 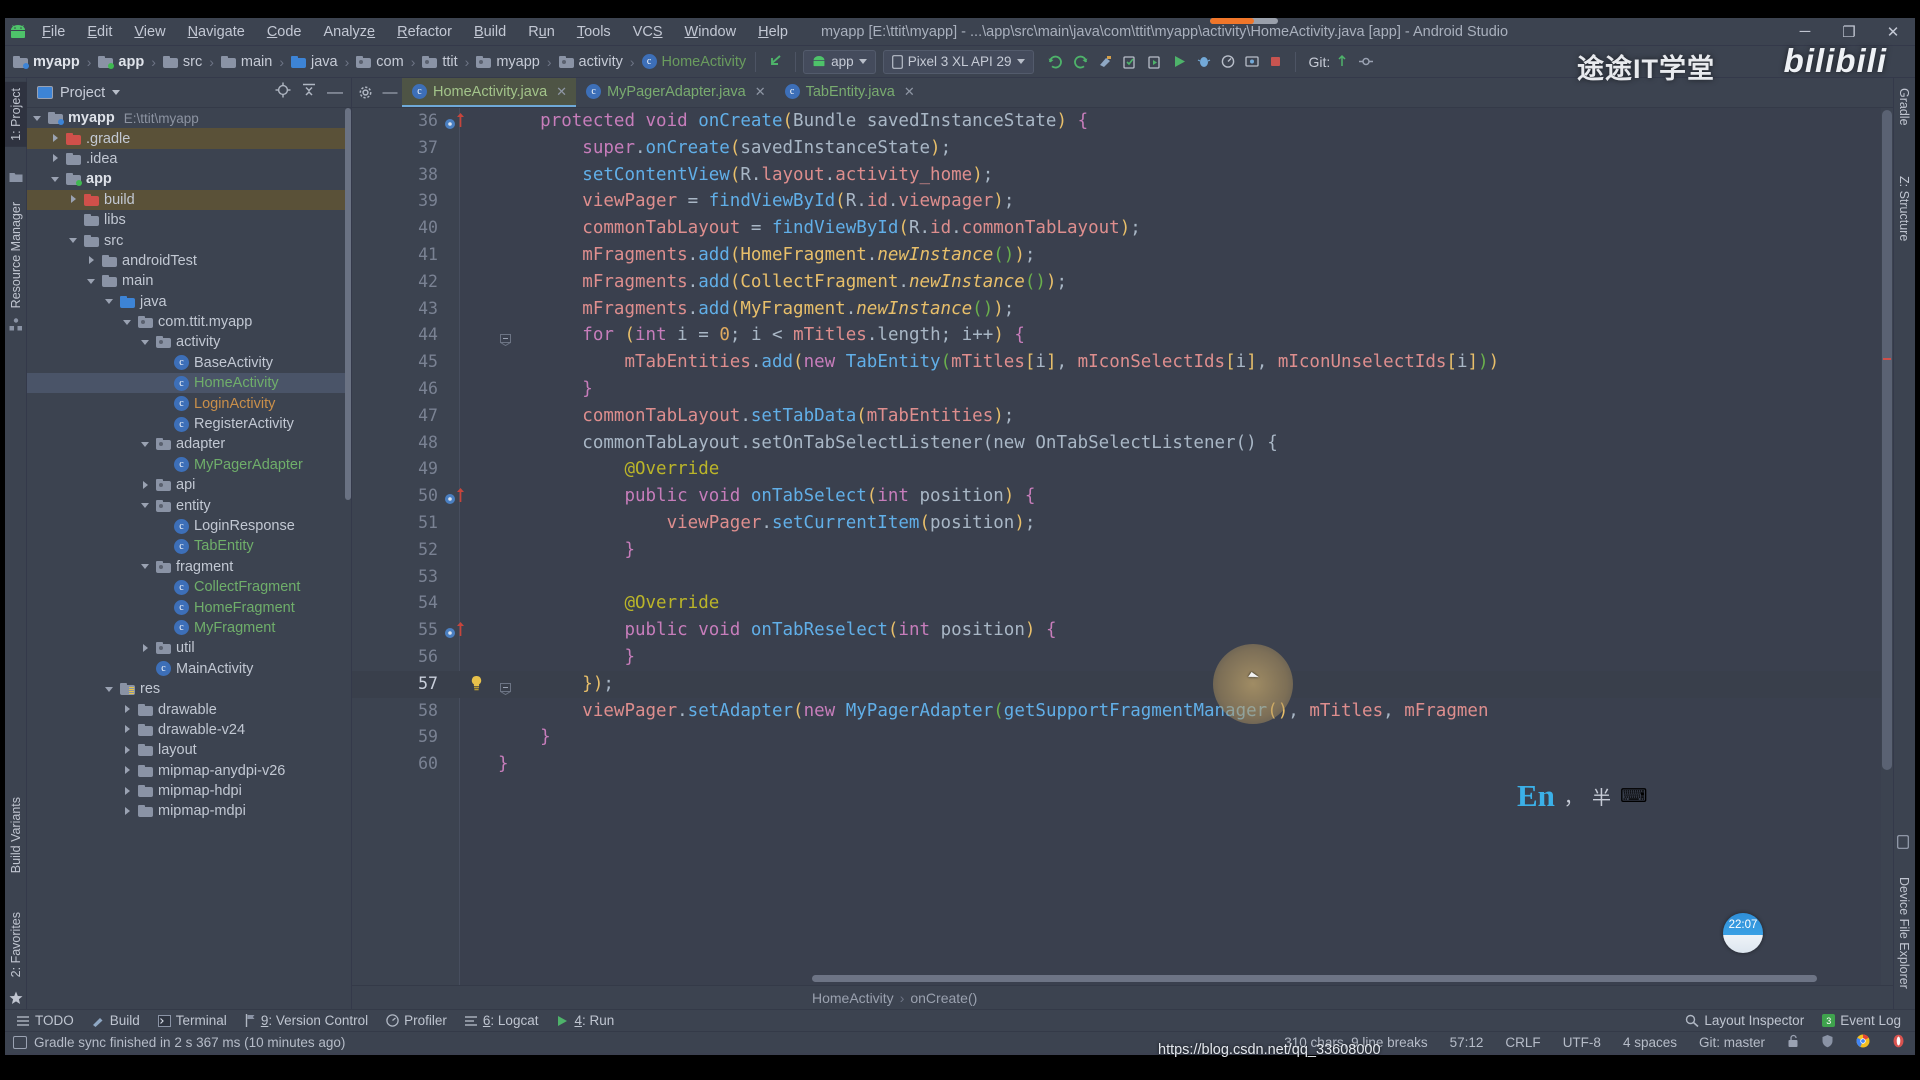 What do you see at coordinates (1793, 1042) in the screenshot?
I see `unlocked-icon` at bounding box center [1793, 1042].